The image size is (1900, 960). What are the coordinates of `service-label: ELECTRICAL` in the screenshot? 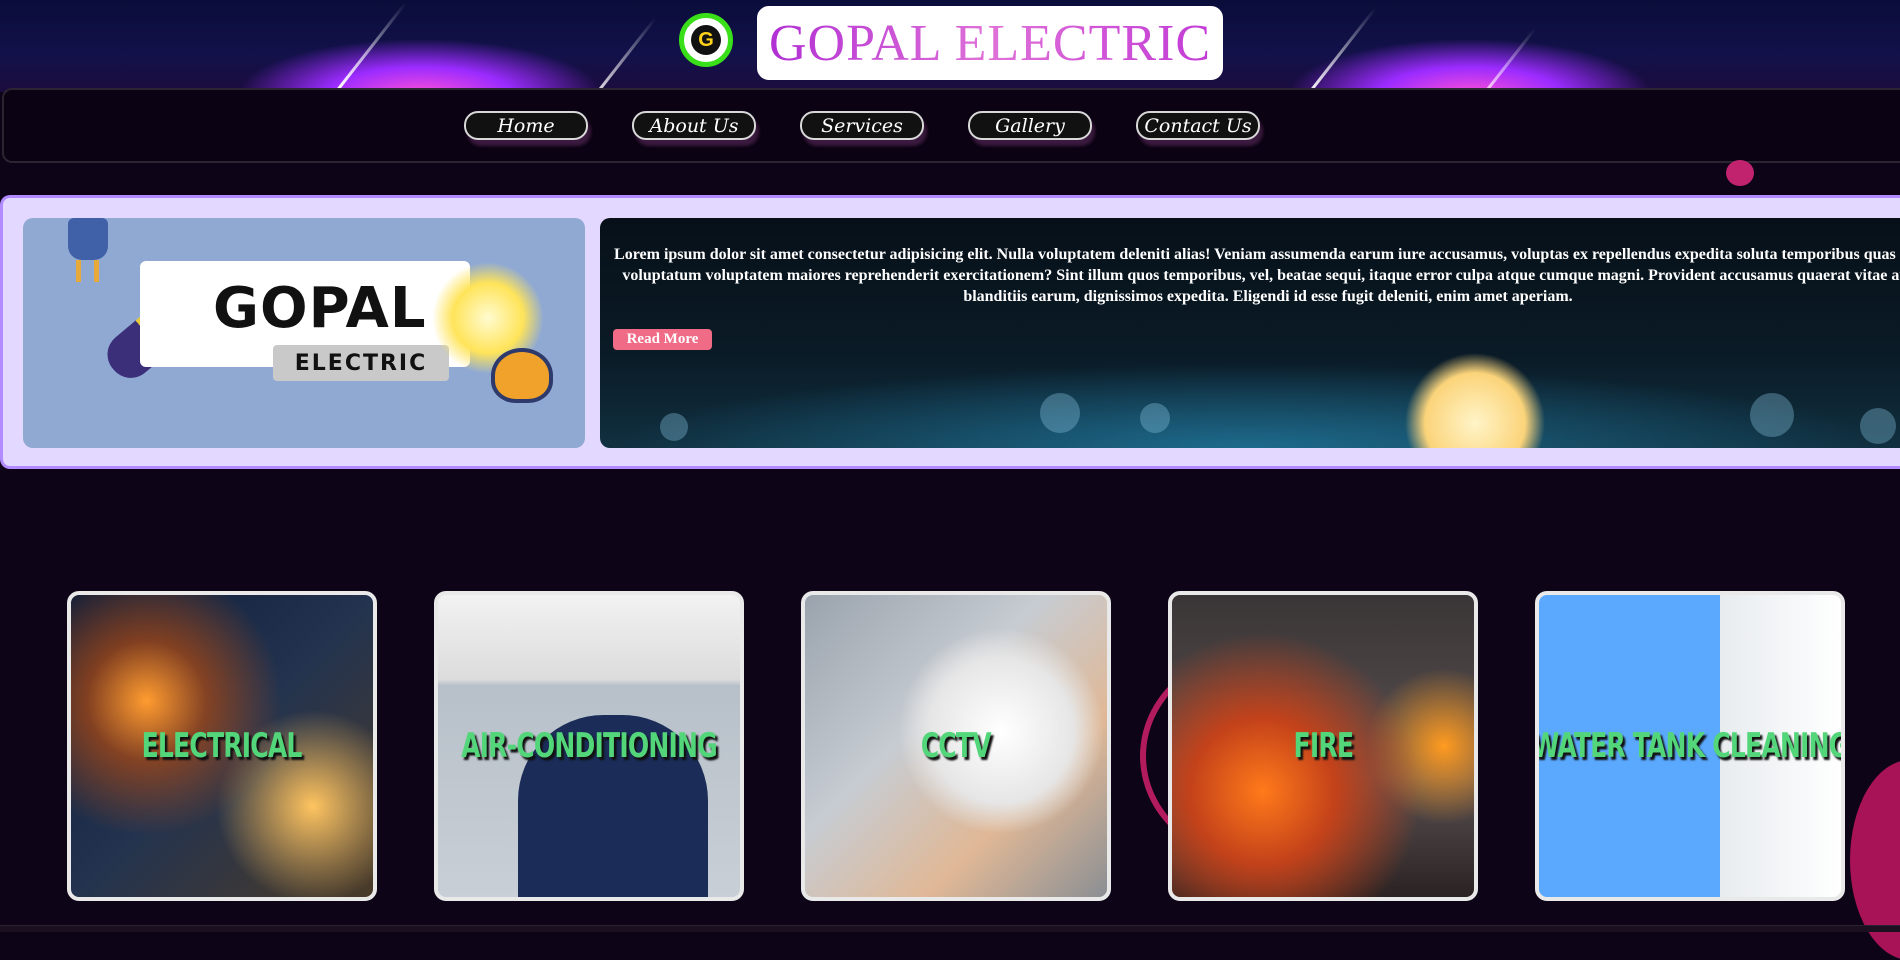 It's located at (222, 746).